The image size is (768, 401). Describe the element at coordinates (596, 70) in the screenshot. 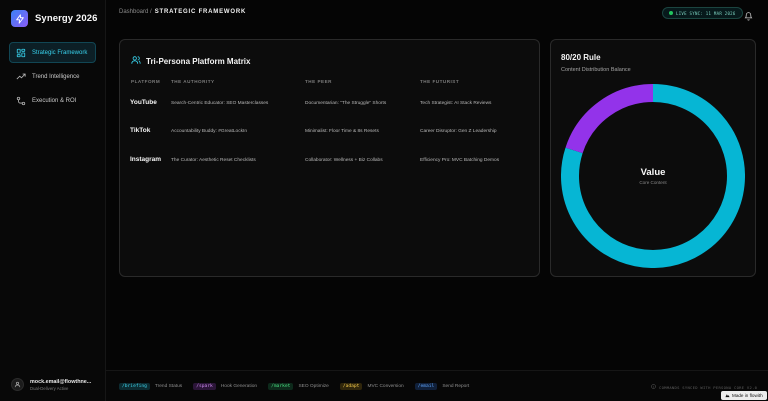

I see `rule-subtitle: Content Distribution Balance` at that location.